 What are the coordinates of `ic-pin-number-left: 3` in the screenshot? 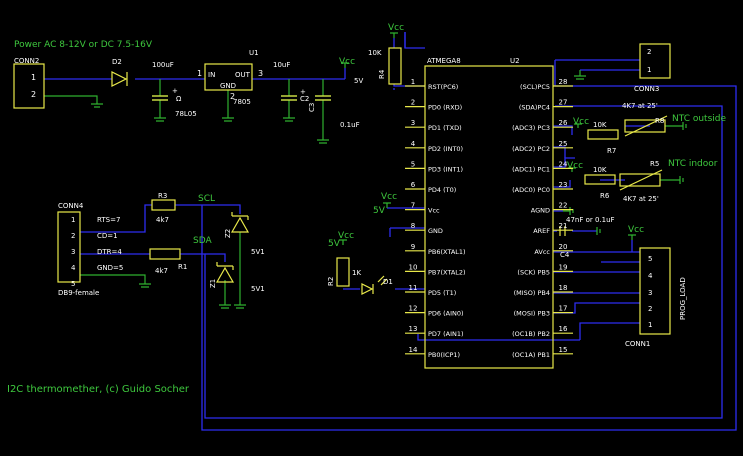 It's located at (413, 123).